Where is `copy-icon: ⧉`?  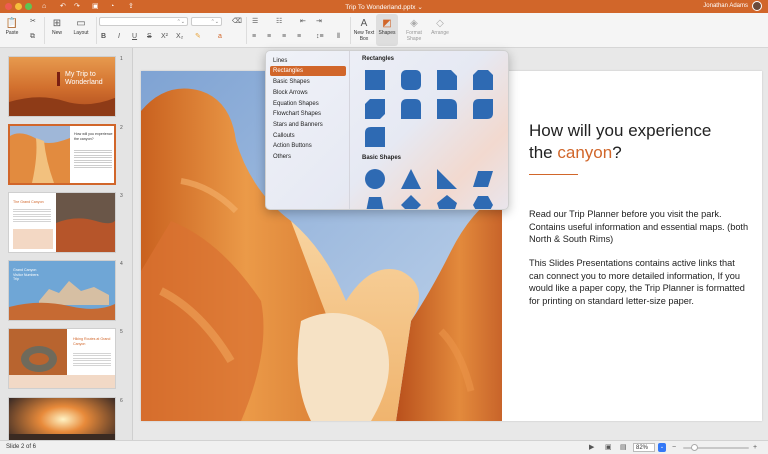
copy-icon: ⧉ is located at coordinates (32, 36).